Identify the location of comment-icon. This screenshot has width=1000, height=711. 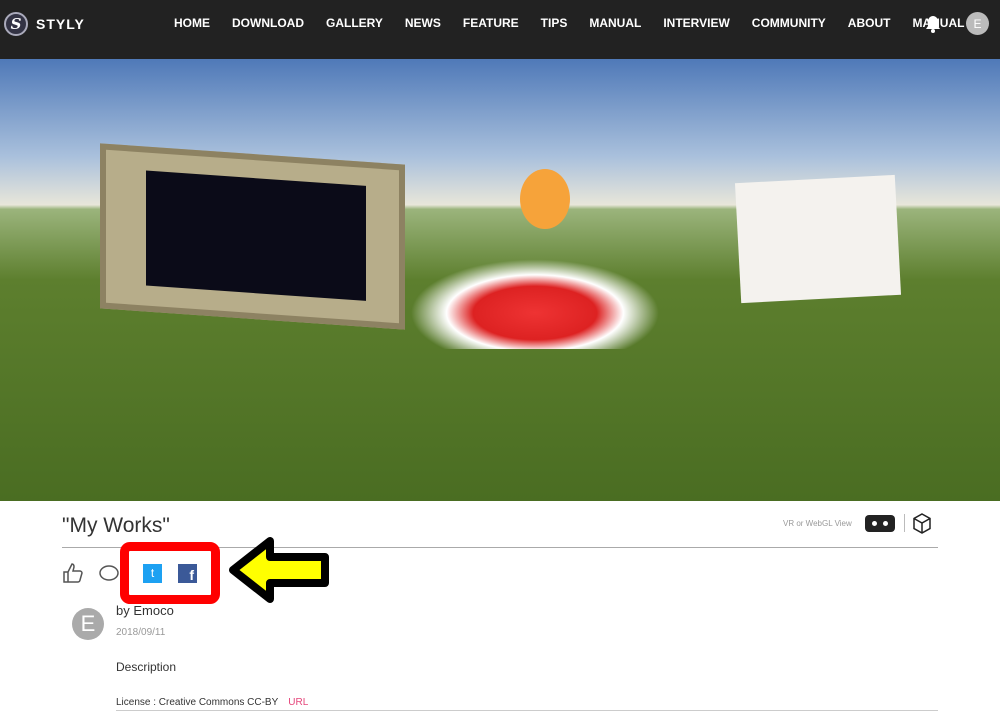
(109, 574).